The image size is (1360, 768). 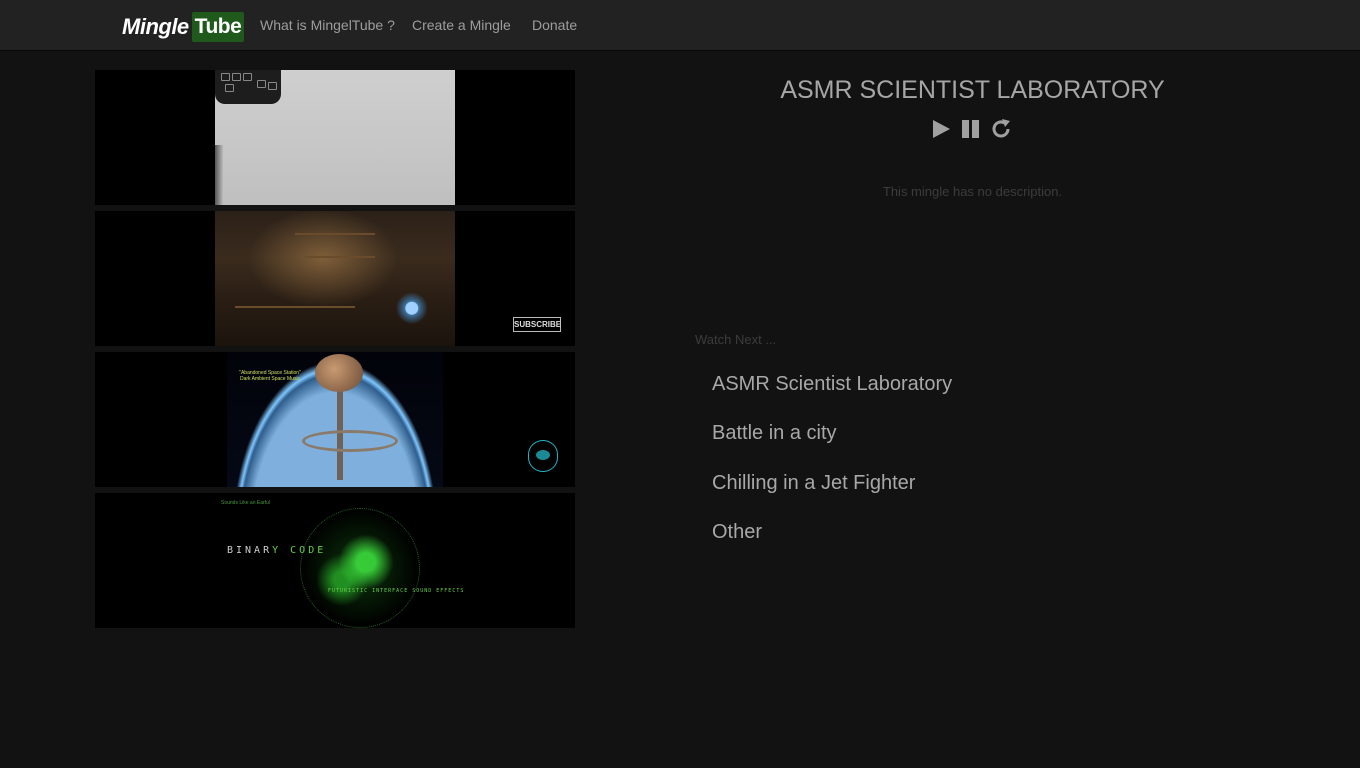 I want to click on station-ring, so click(x=350, y=441).